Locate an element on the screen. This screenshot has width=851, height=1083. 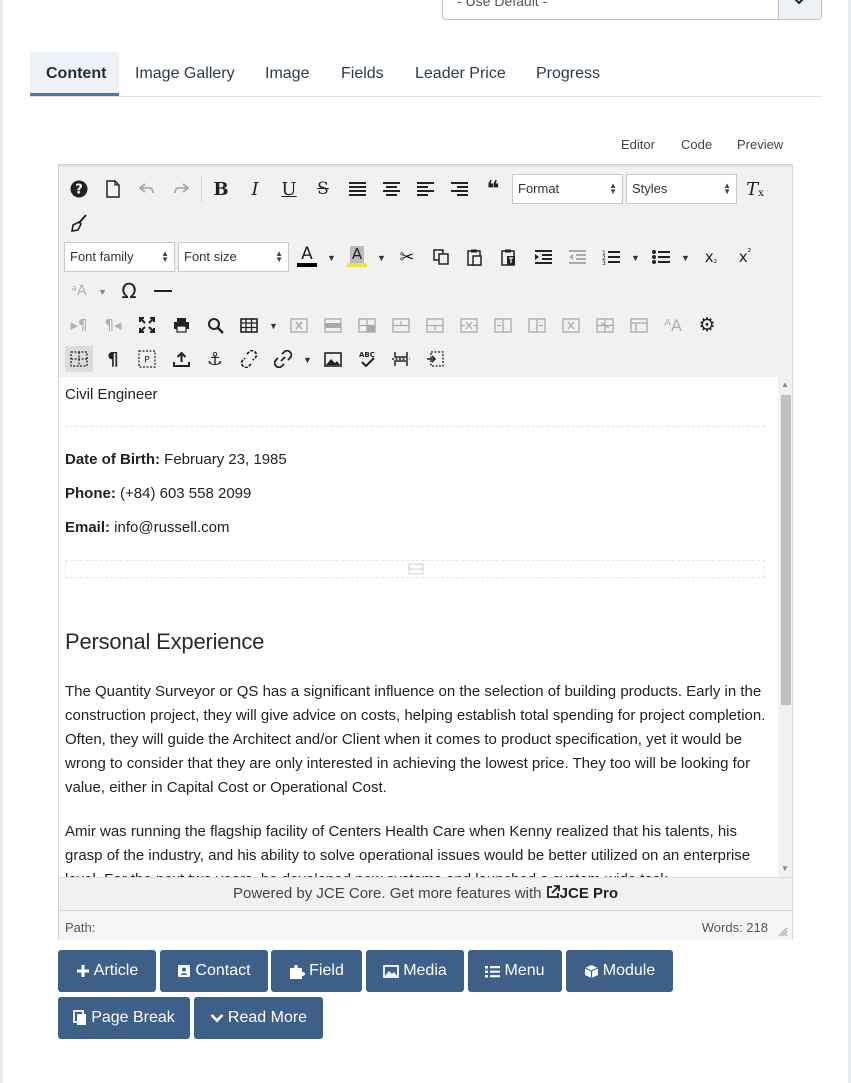
paste-icon is located at coordinates (475, 257).